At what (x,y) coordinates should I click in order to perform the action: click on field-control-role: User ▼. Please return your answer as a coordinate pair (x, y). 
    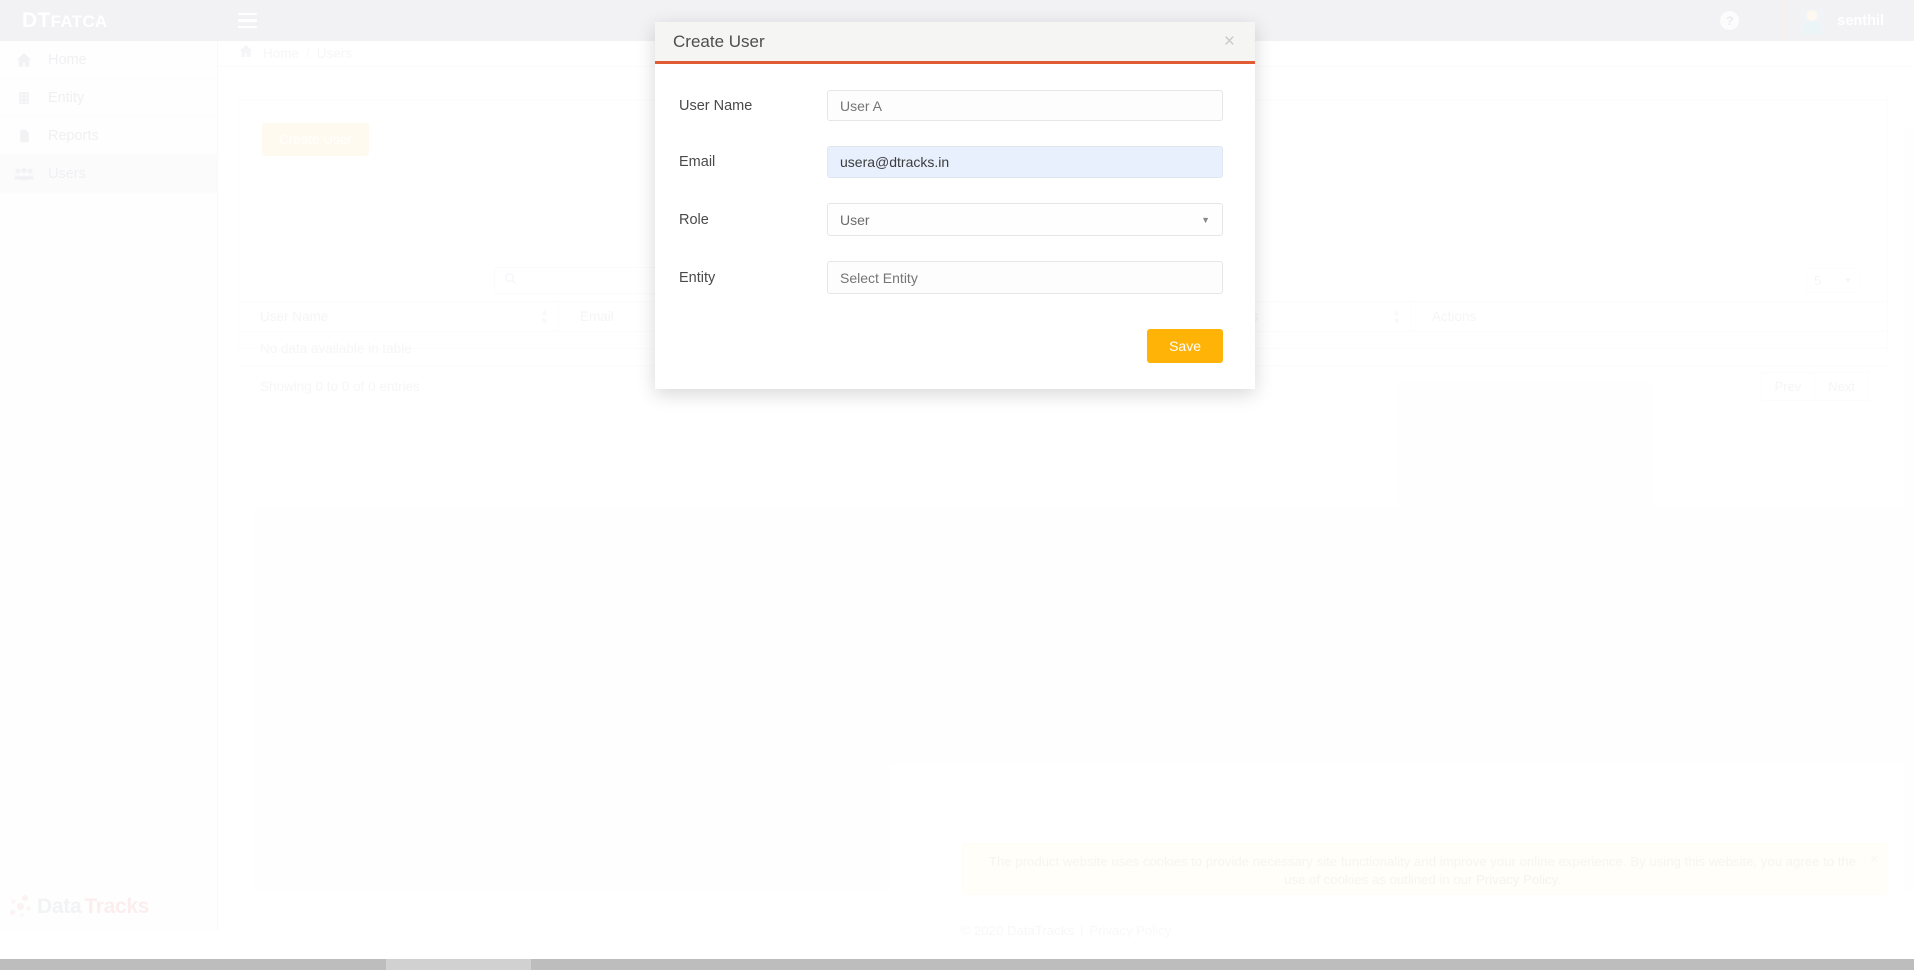
    Looking at the image, I should click on (1025, 219).